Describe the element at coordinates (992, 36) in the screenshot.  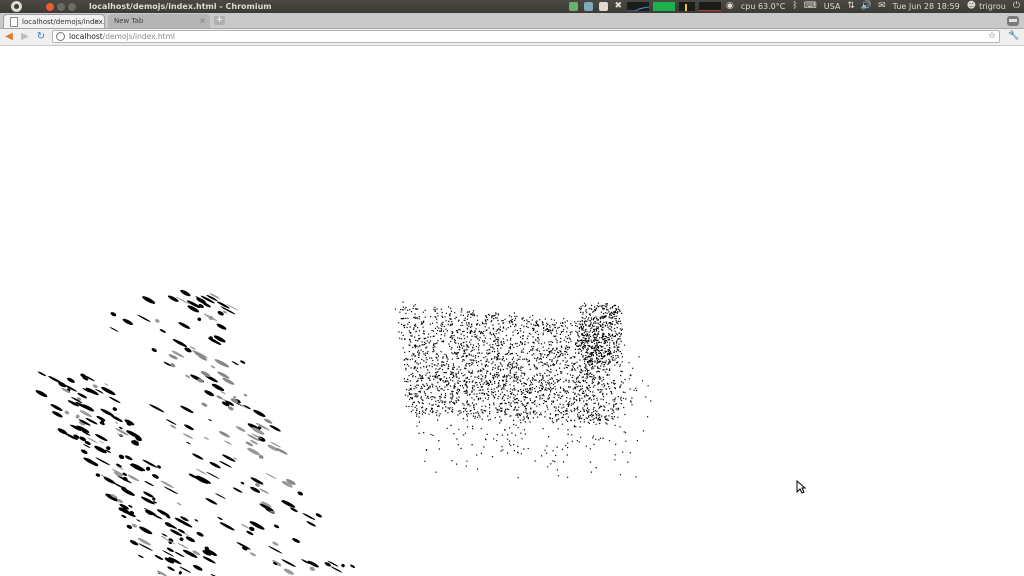
I see `bookmark-star-icon: ☆` at that location.